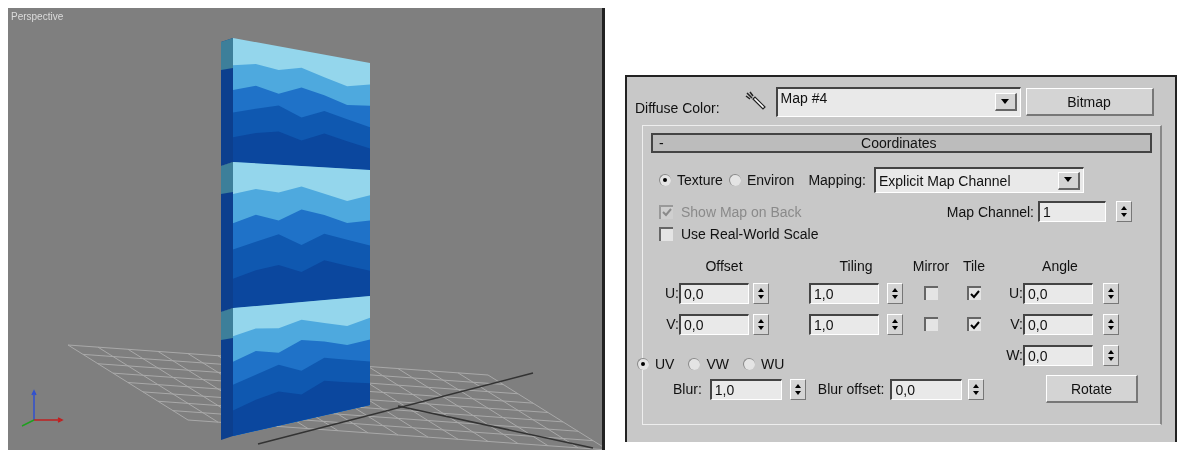  Describe the element at coordinates (741, 211) in the screenshot. I see `checkbox-label: Show Map on Back` at that location.